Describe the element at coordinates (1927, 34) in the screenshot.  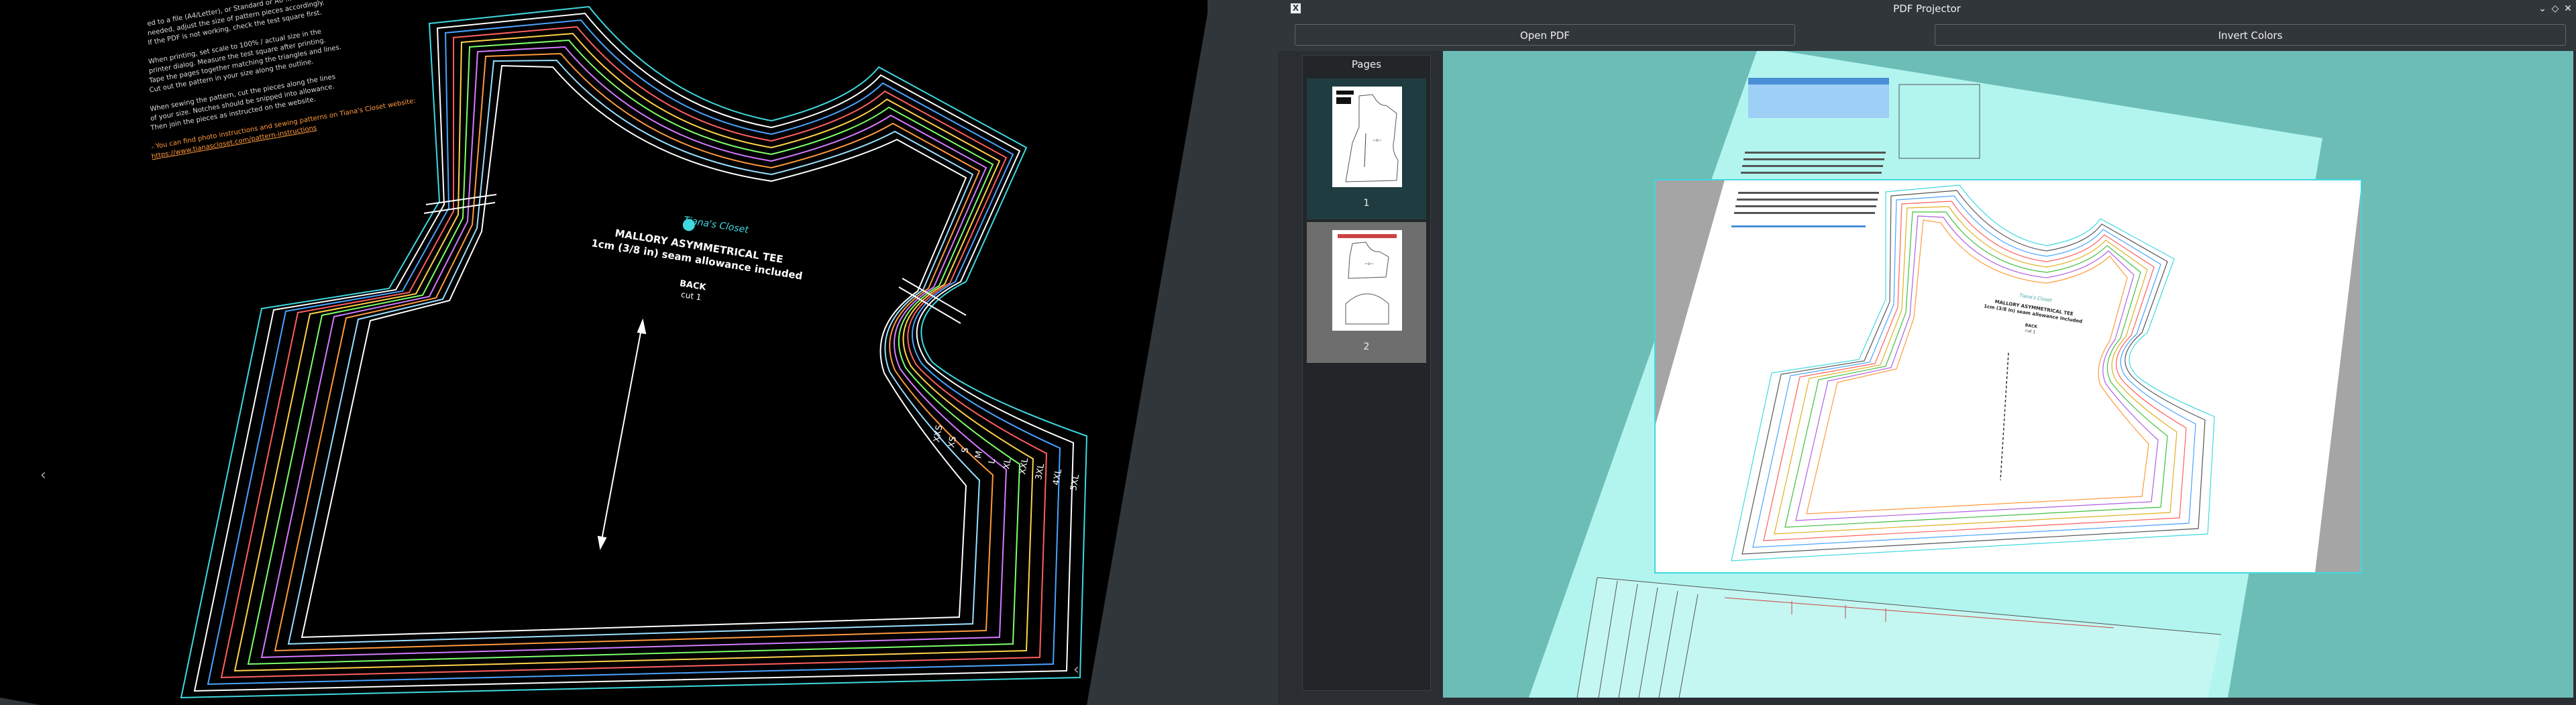
I see `toolbar: Open PDF Invert Colors` at that location.